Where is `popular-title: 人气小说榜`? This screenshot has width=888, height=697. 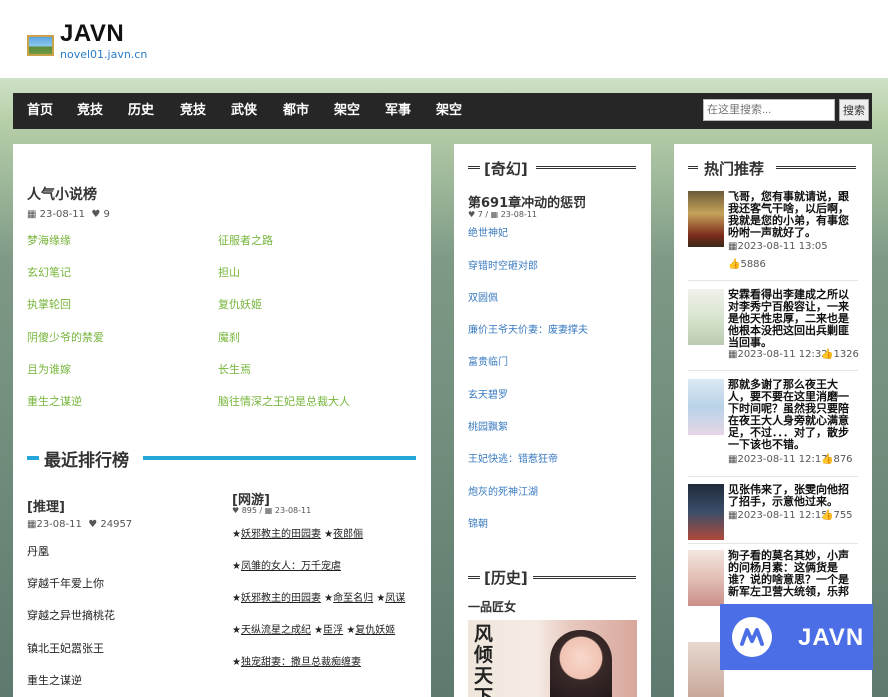 popular-title: 人气小说榜 is located at coordinates (62, 194).